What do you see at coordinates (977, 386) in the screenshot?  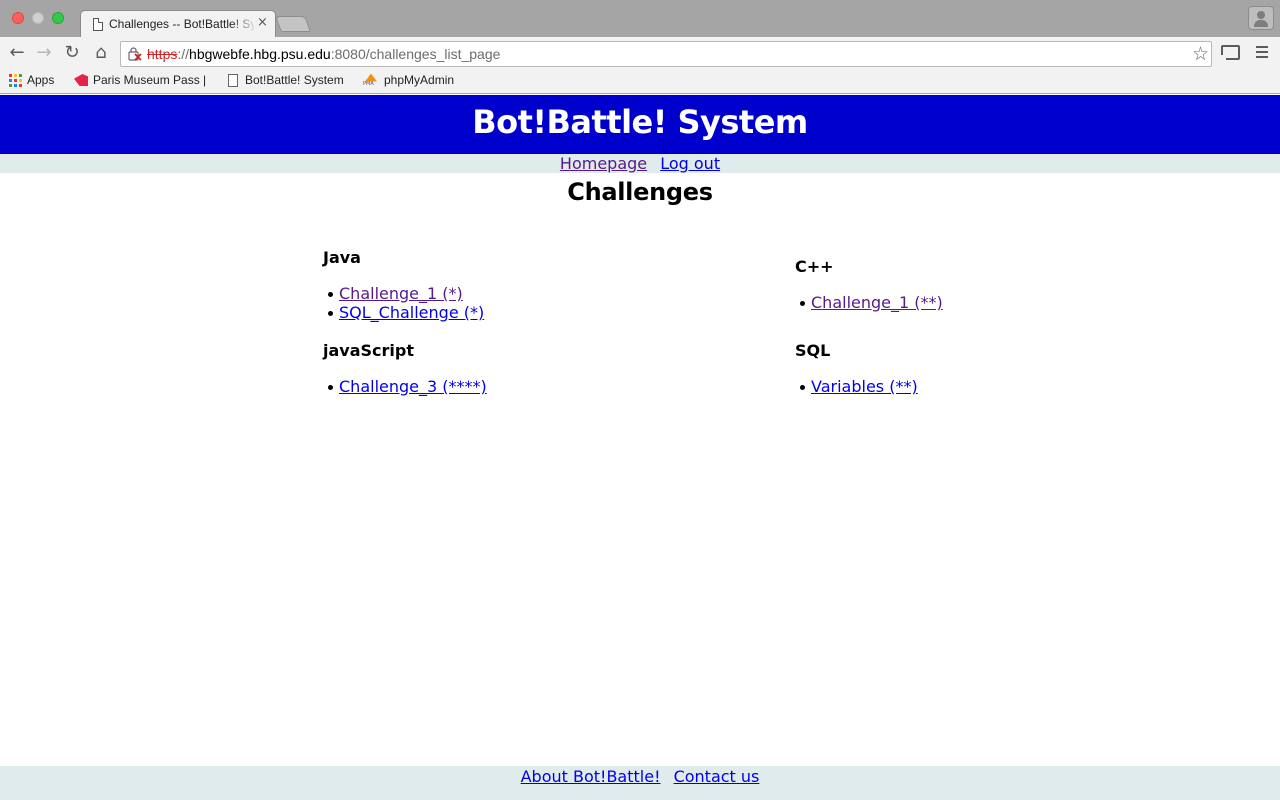 I see `list-item: Variables (**)` at bounding box center [977, 386].